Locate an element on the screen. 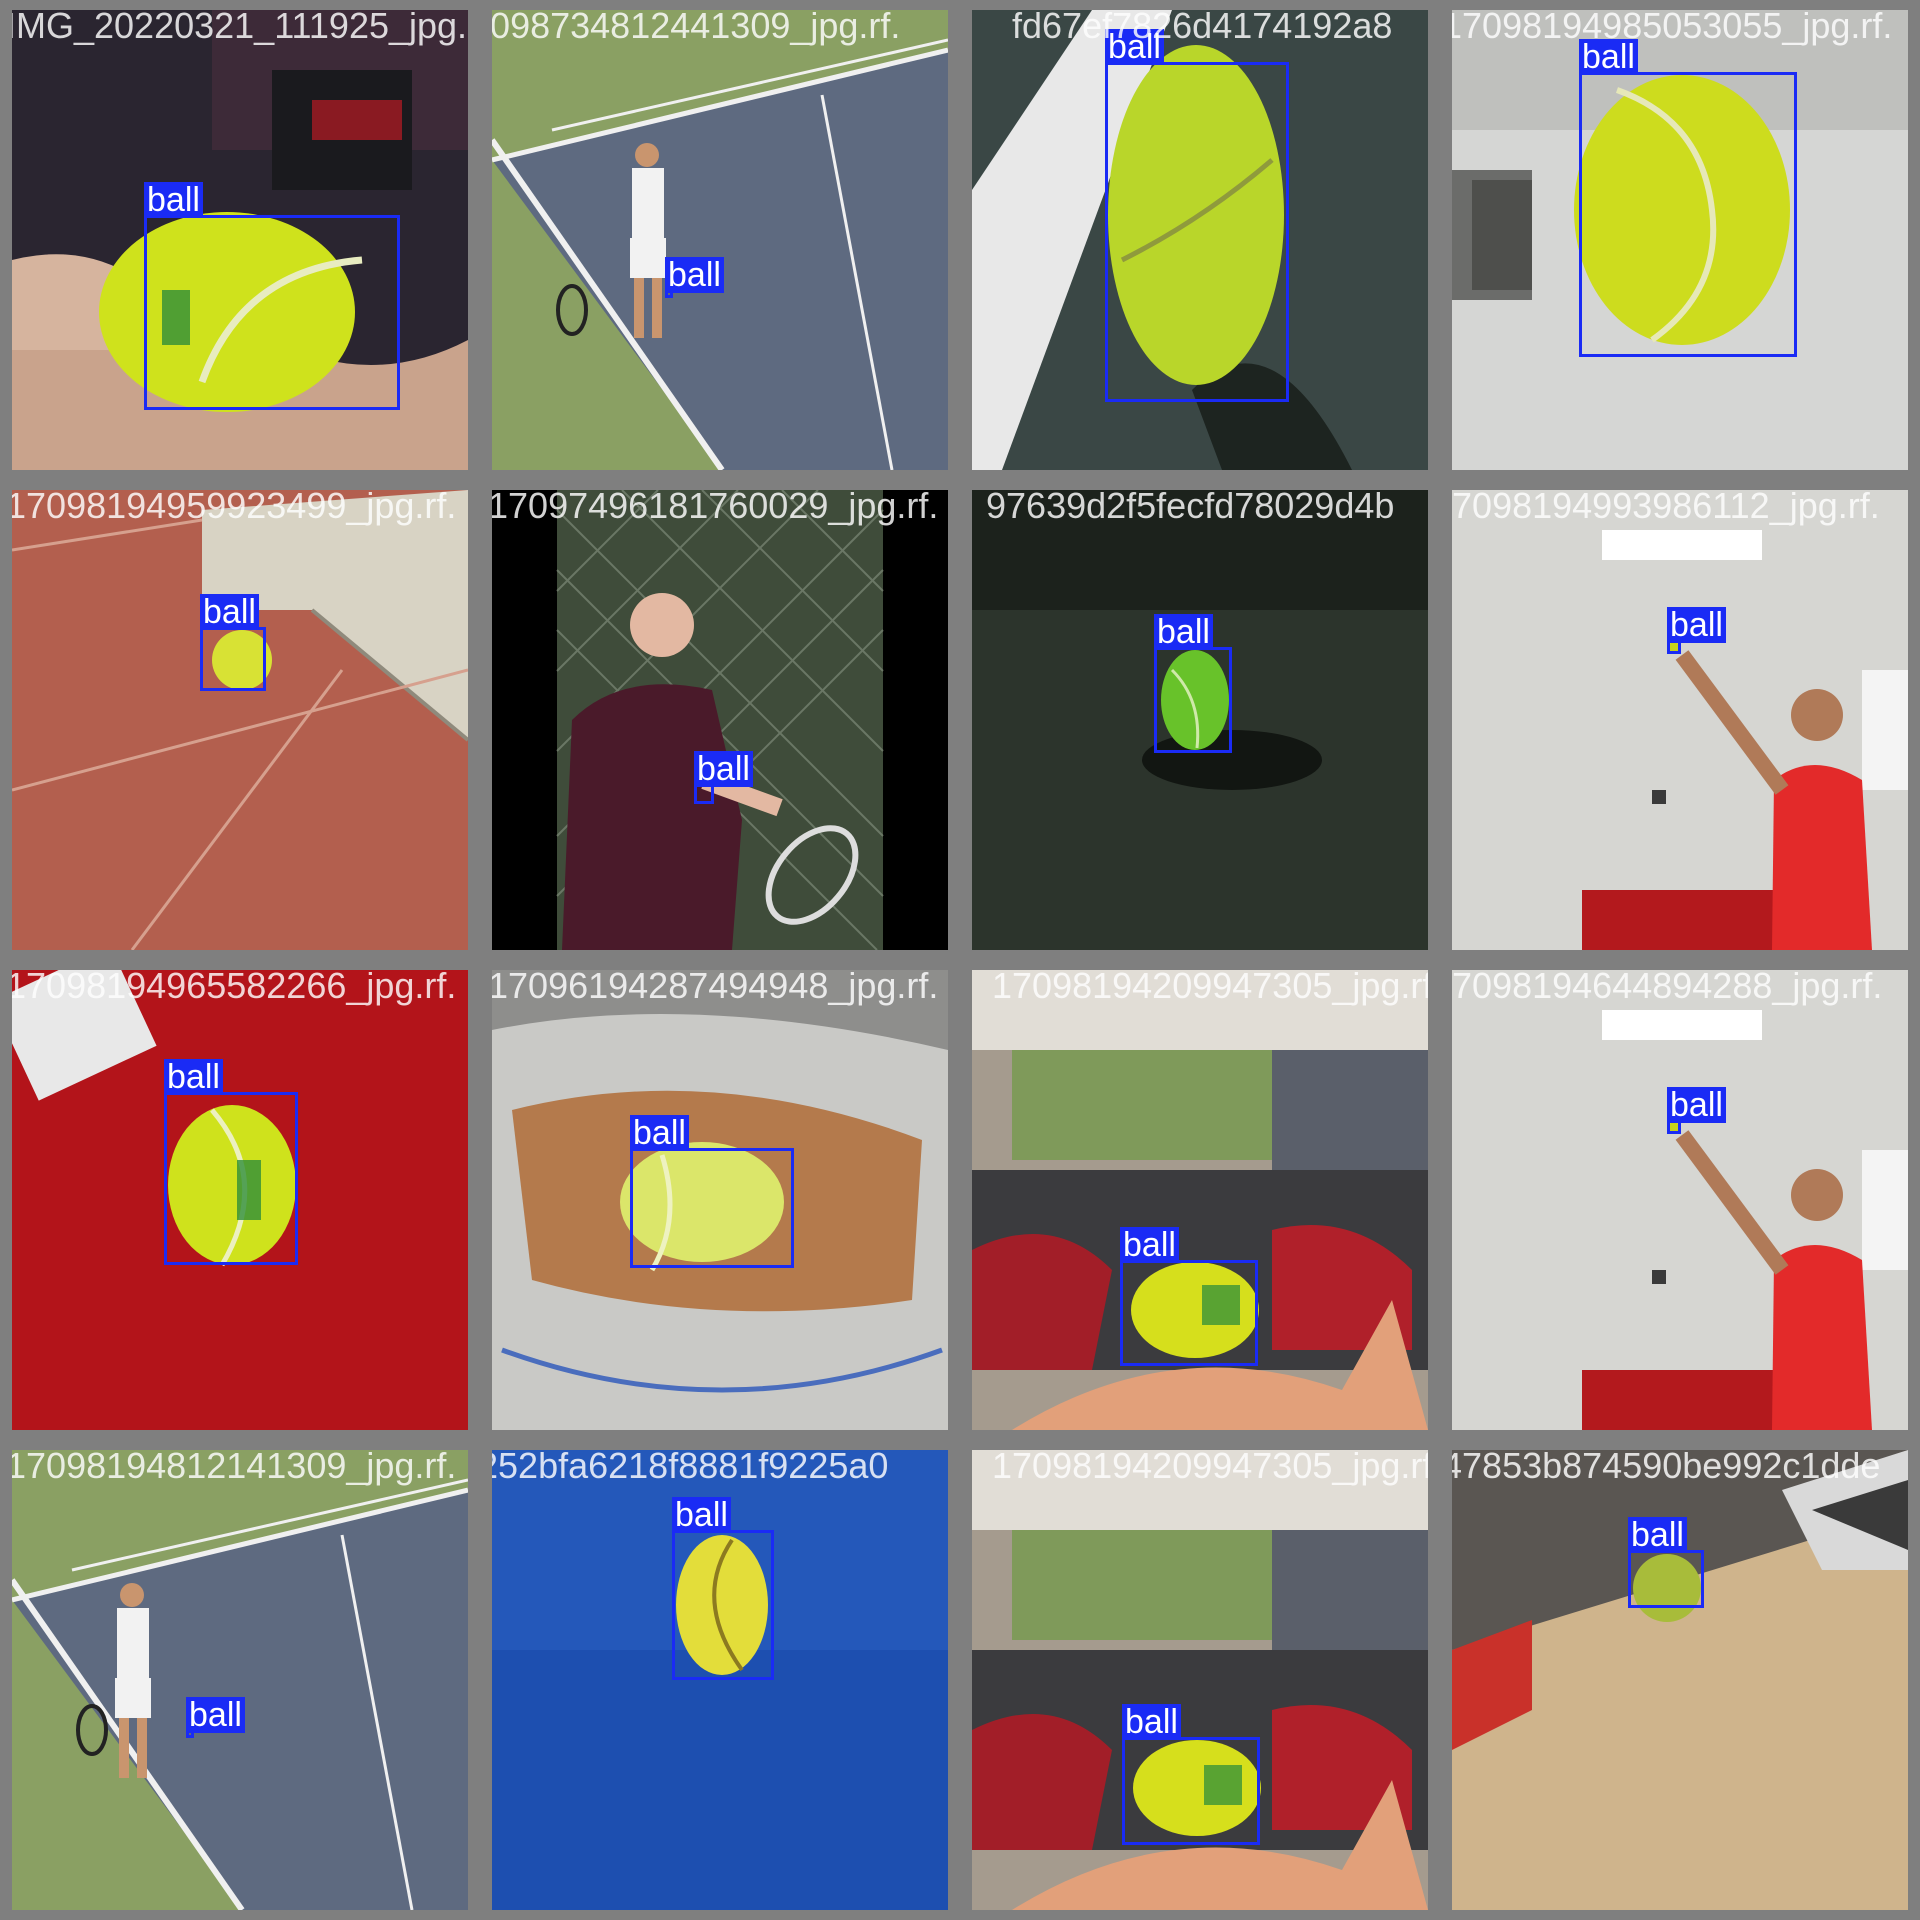  tile-3: ball fd67ef7826d4174192a8 is located at coordinates (1200, 240).